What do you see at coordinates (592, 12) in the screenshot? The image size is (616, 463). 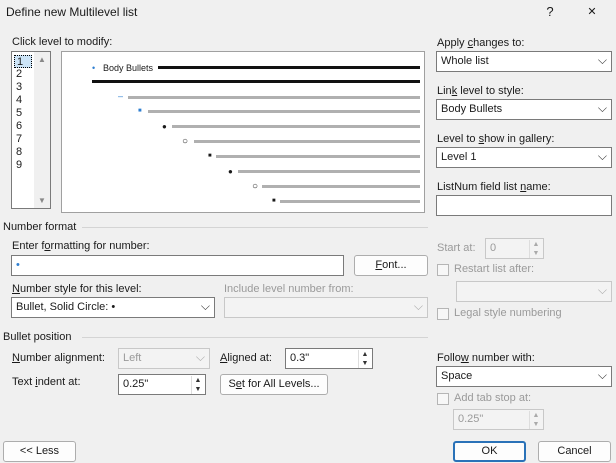 I see `close-button: ✕` at bounding box center [592, 12].